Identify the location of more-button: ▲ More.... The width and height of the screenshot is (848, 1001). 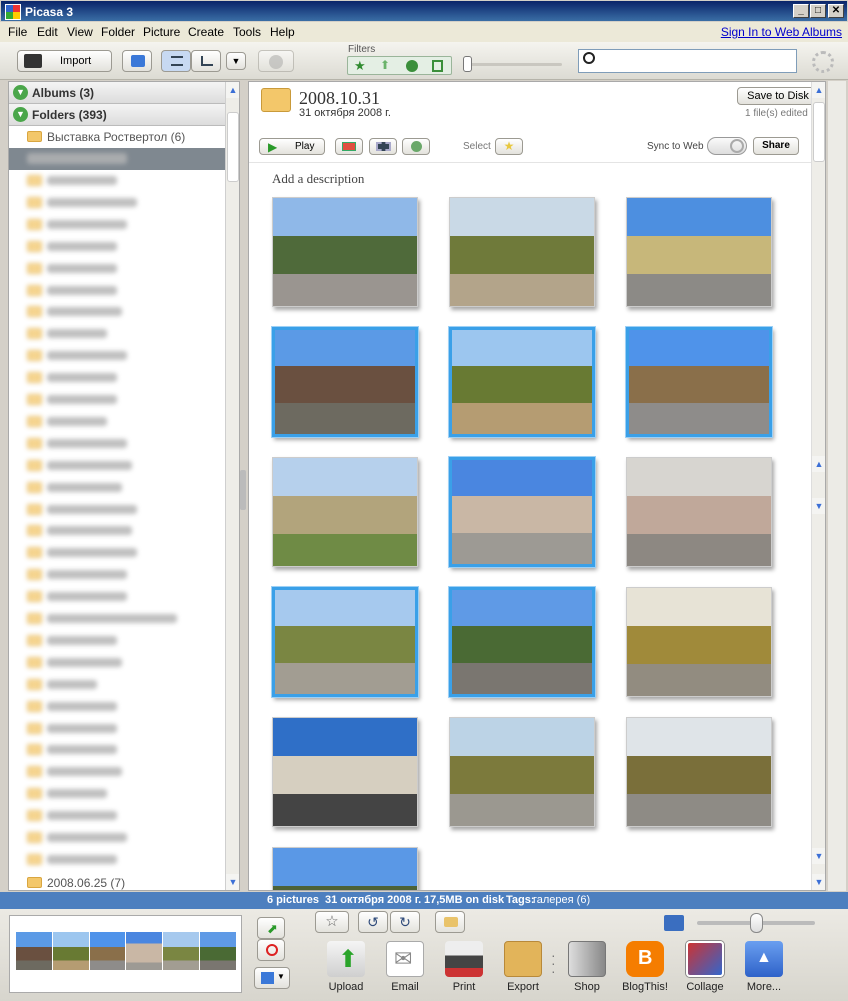
(764, 970).